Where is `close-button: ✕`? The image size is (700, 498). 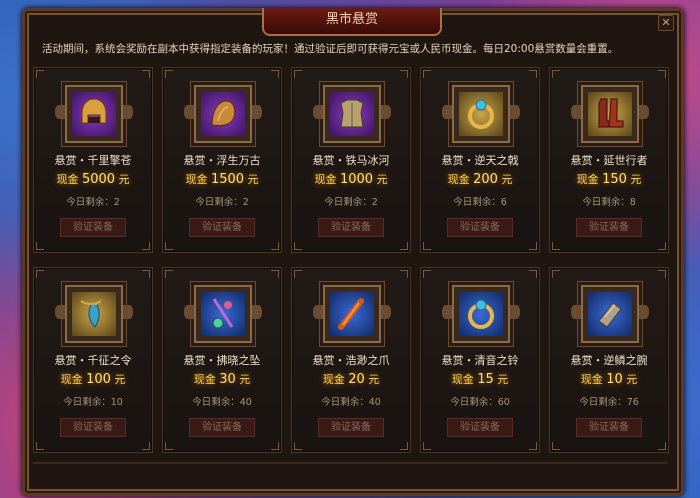
close-button: ✕ is located at coordinates (666, 23).